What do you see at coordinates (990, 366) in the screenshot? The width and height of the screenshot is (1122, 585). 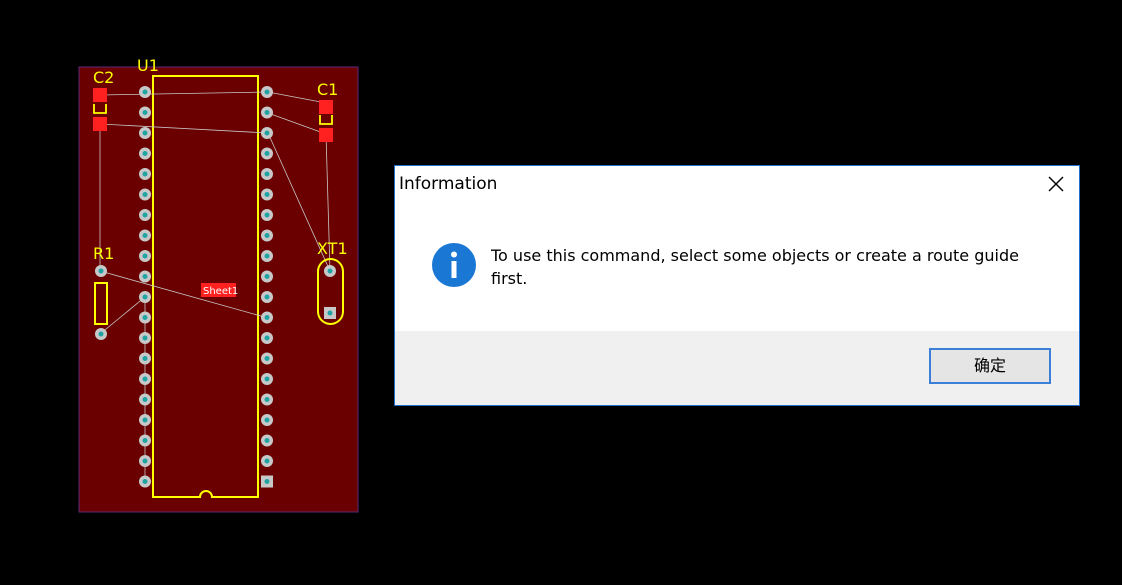 I see `ok-button: 确定` at bounding box center [990, 366].